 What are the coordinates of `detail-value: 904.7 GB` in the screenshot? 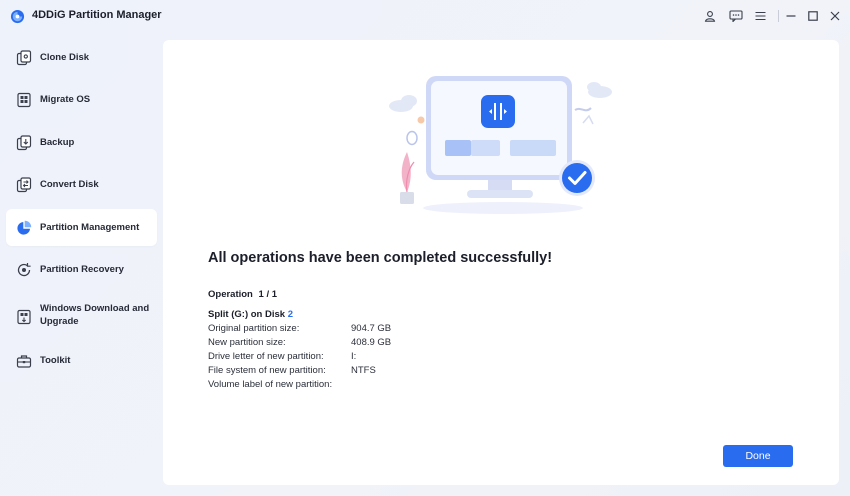 It's located at (371, 328).